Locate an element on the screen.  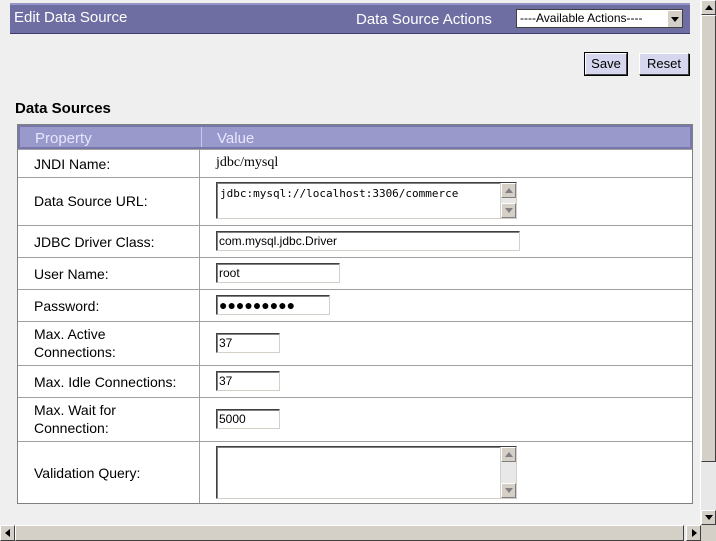
horizontal-scroll-thumb is located at coordinates (349, 533).